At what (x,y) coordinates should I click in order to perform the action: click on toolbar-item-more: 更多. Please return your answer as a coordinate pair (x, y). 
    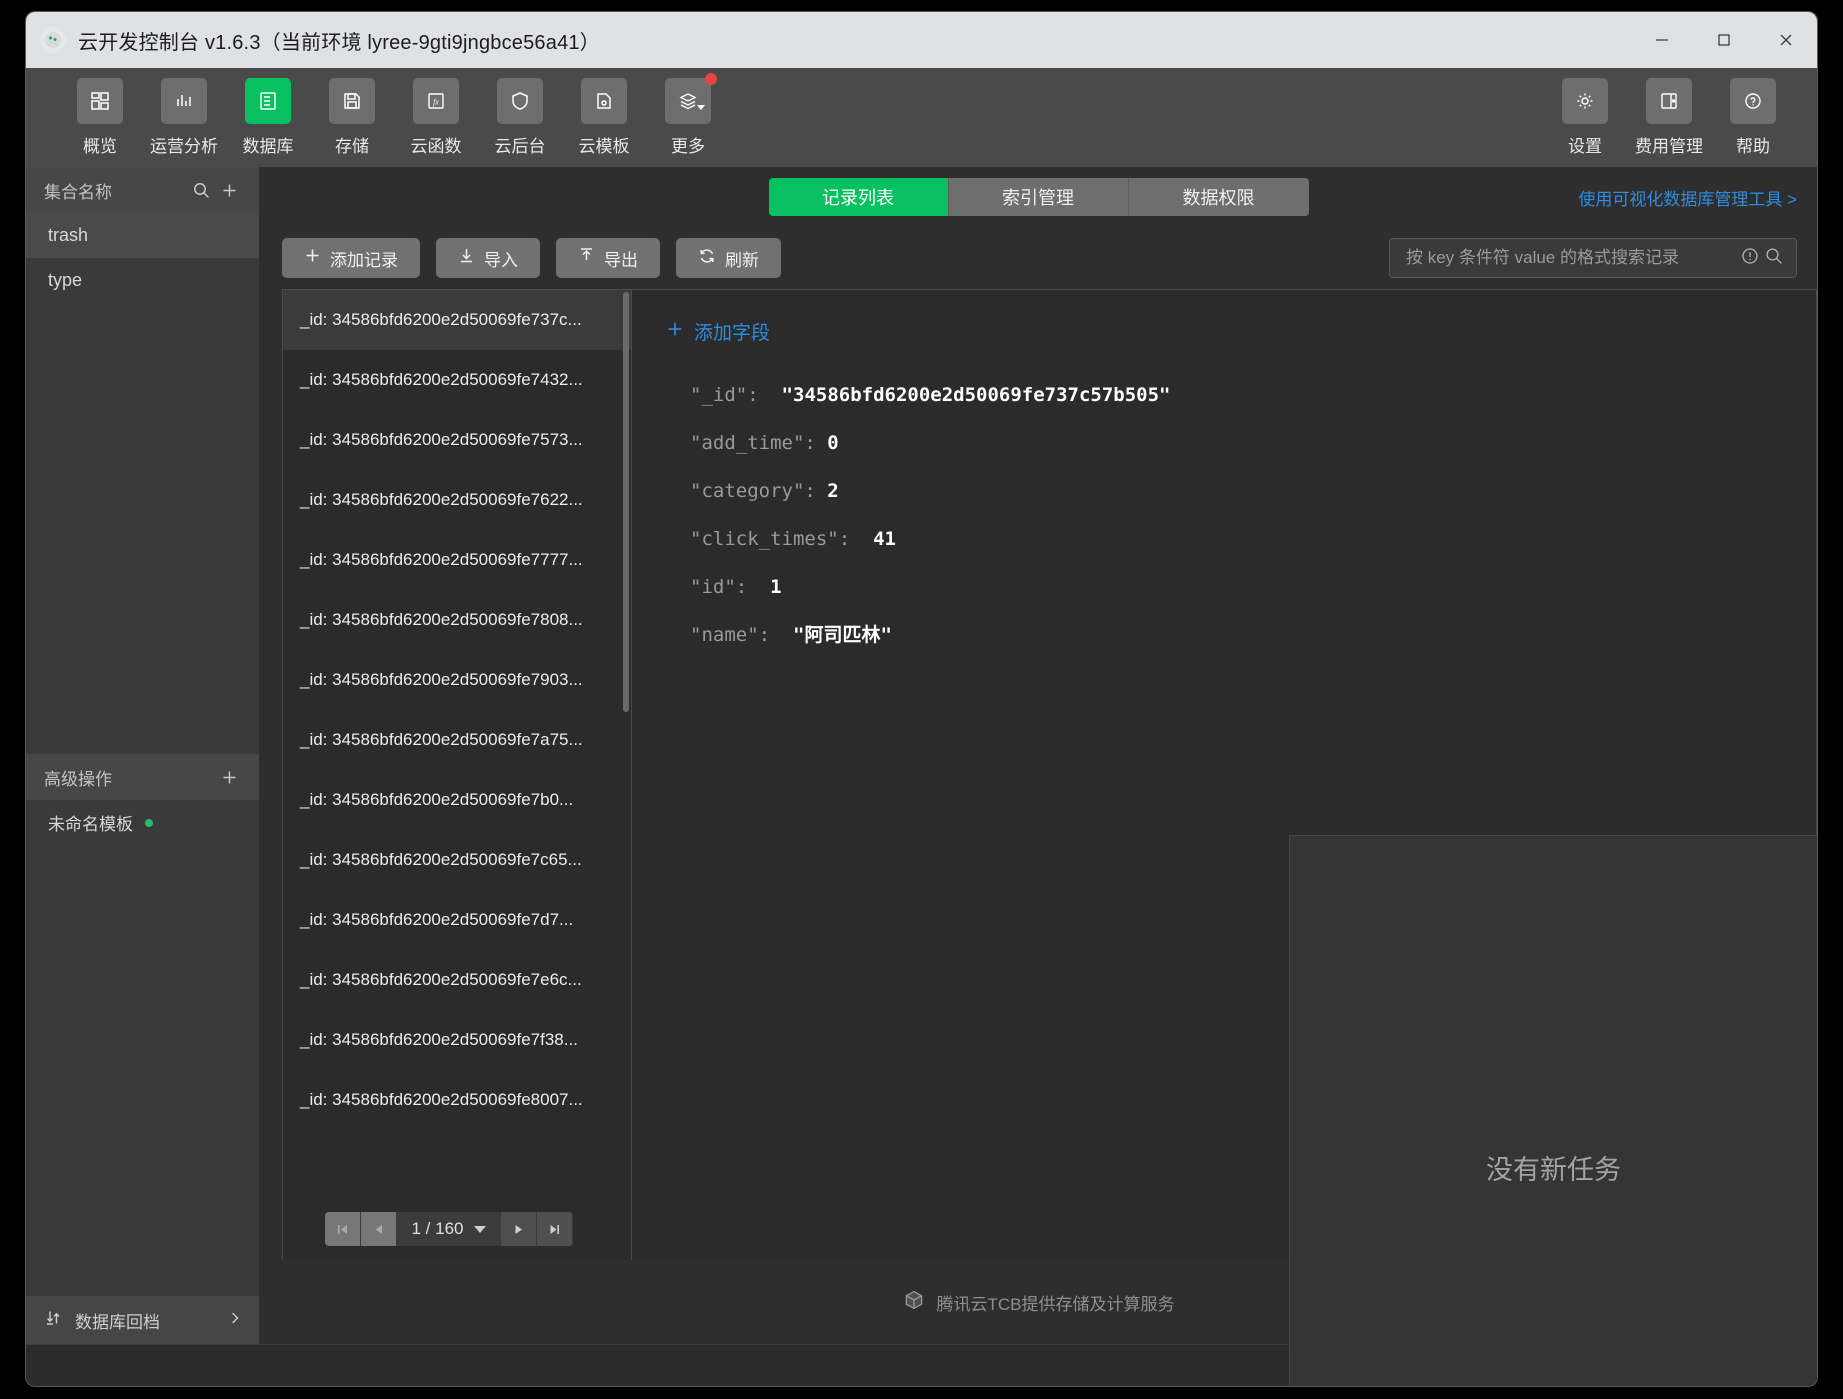
    Looking at the image, I should click on (688, 115).